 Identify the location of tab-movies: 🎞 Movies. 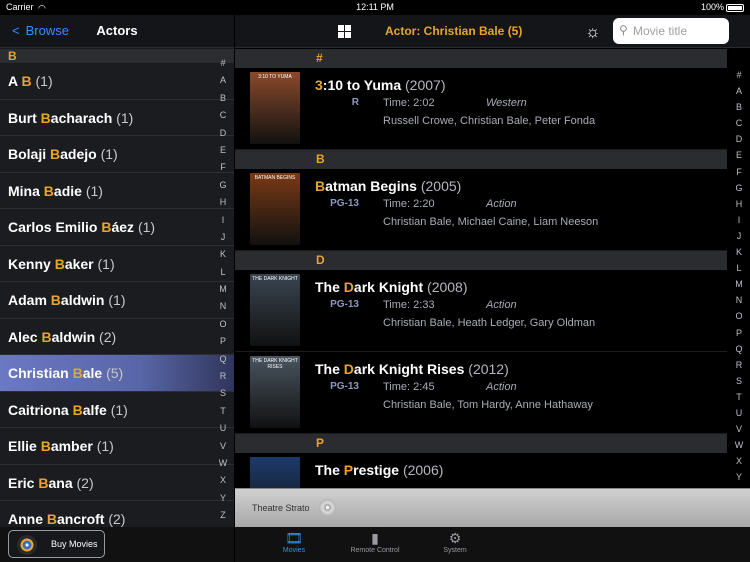
(294, 541).